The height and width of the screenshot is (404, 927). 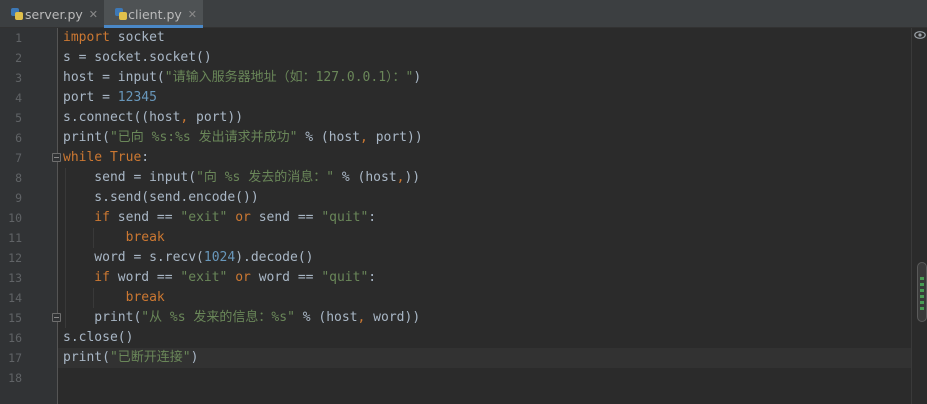 I want to click on code-line: import socket, so click(x=114, y=38).